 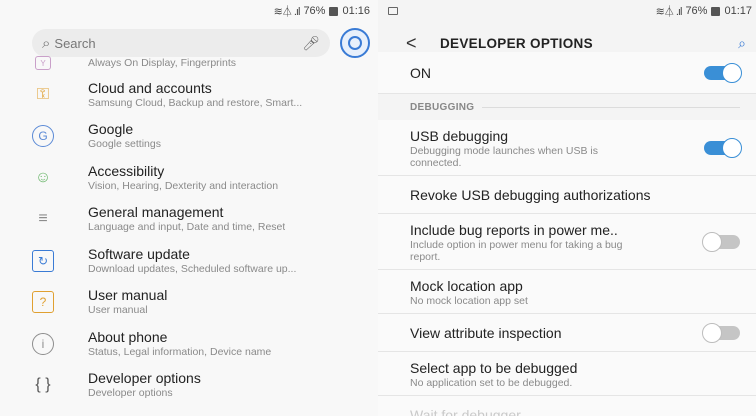 What do you see at coordinates (176, 43) in the screenshot?
I see `search-input` at bounding box center [176, 43].